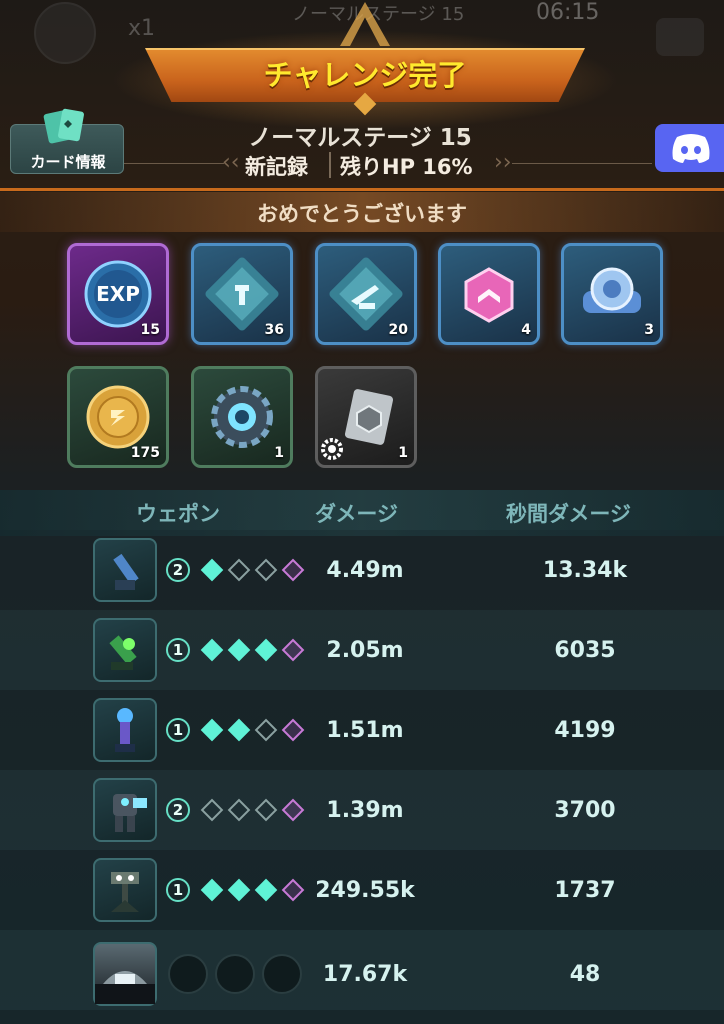 The width and height of the screenshot is (724, 1024). Describe the element at coordinates (365, 75) in the screenshot. I see `page-title: チャレンジ完了` at that location.